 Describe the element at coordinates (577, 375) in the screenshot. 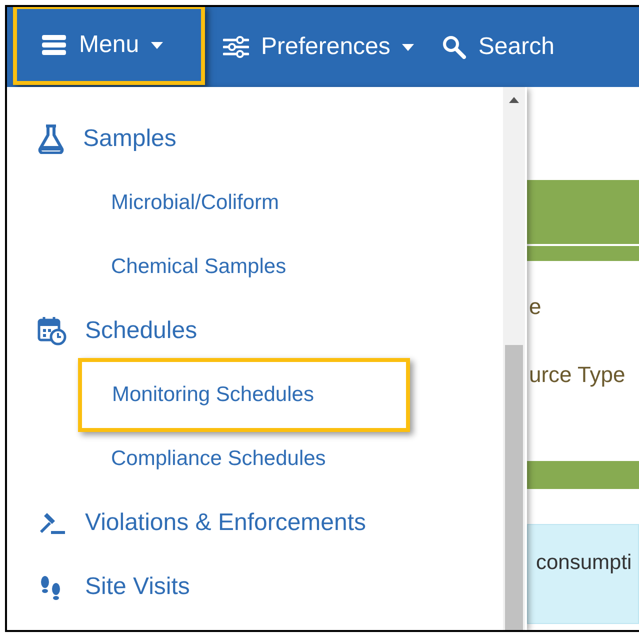

I see `field-label: urce Type` at that location.